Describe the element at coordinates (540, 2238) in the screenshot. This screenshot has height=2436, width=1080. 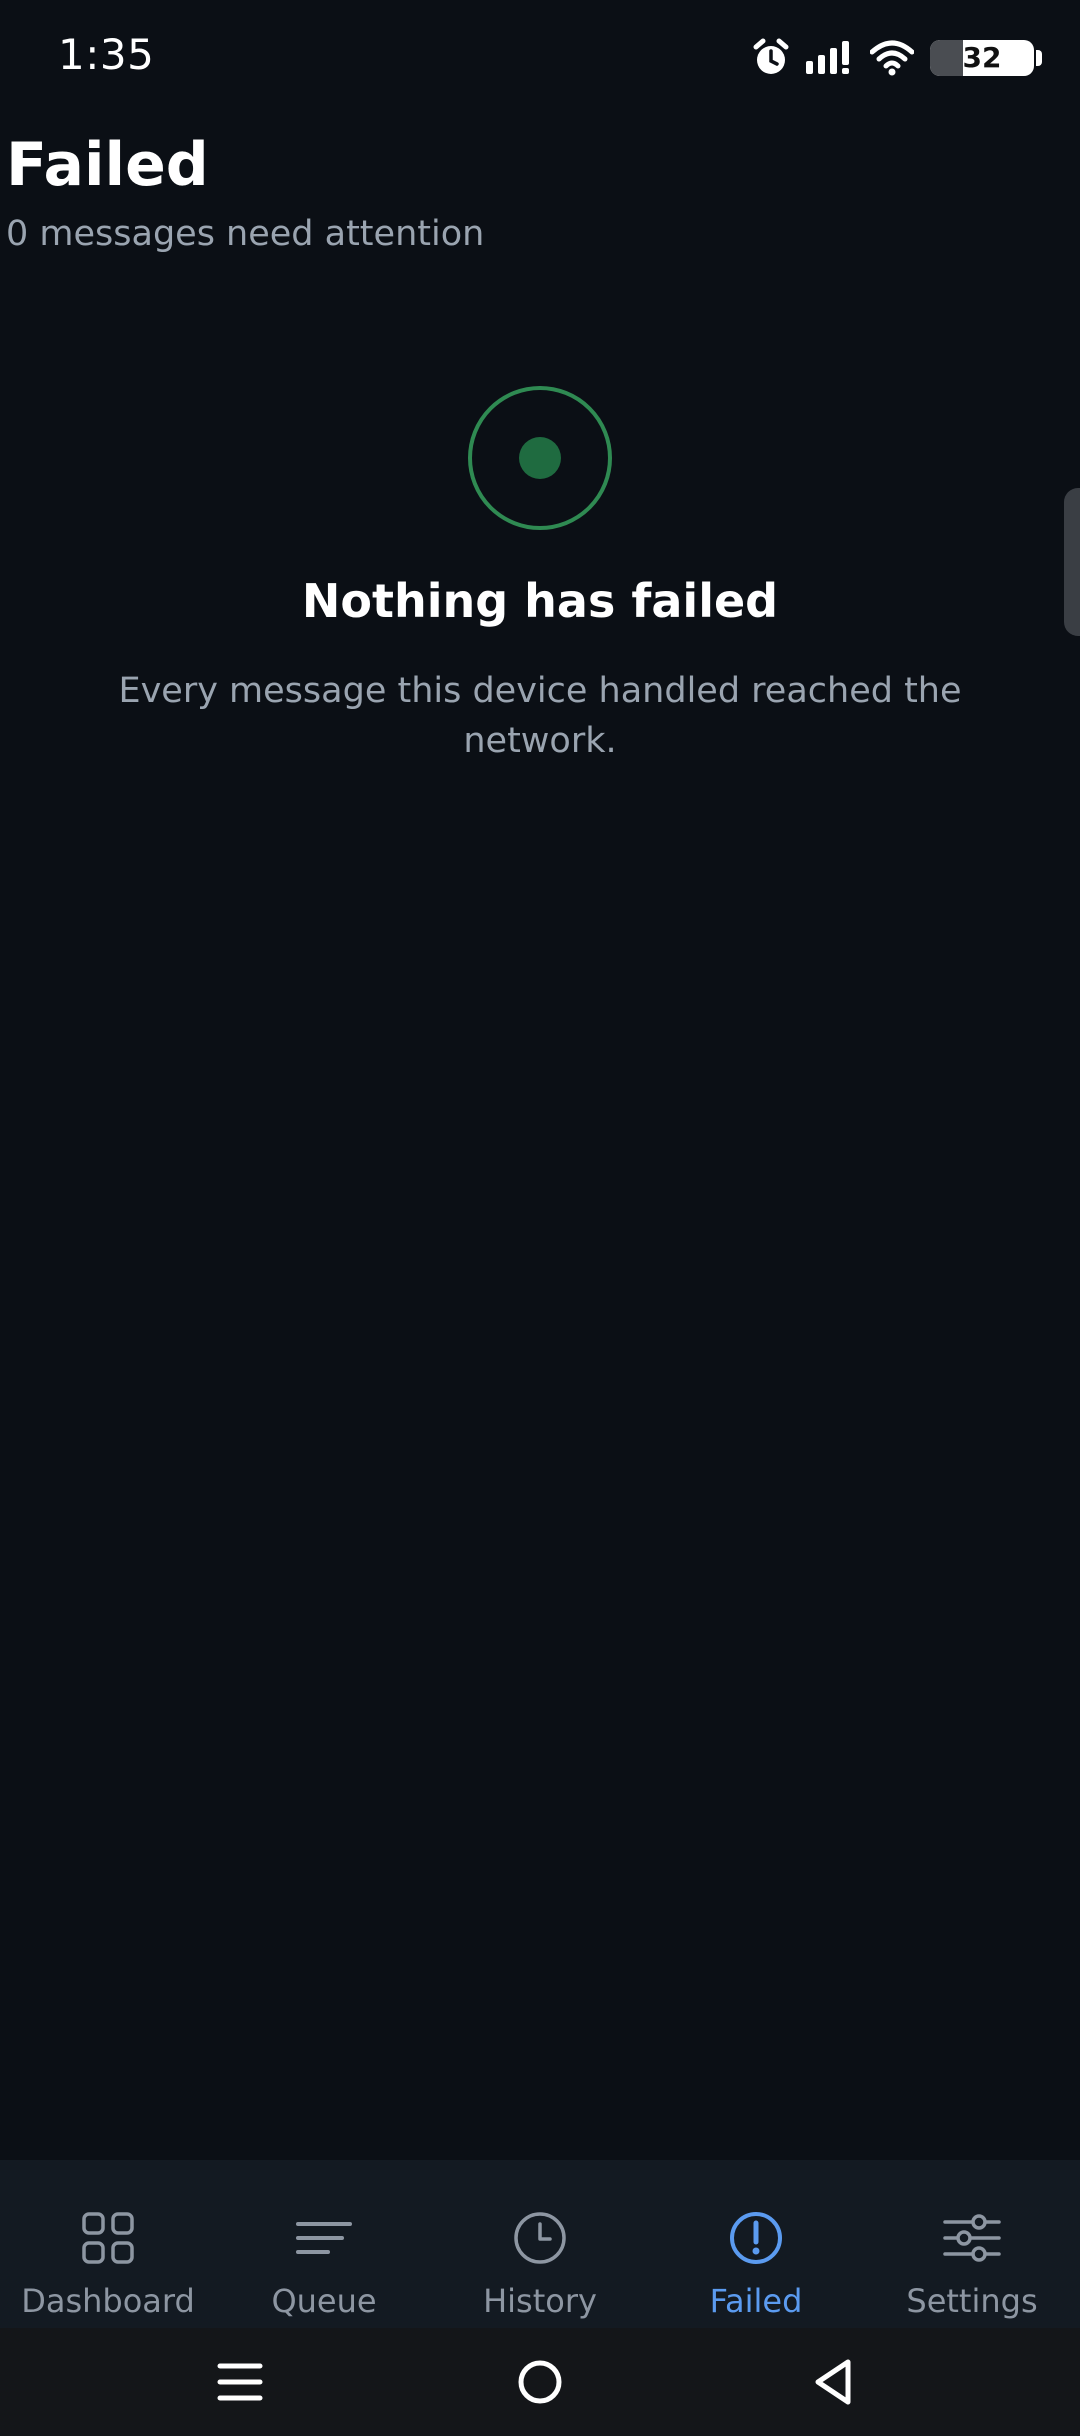
I see `clock-icon` at that location.